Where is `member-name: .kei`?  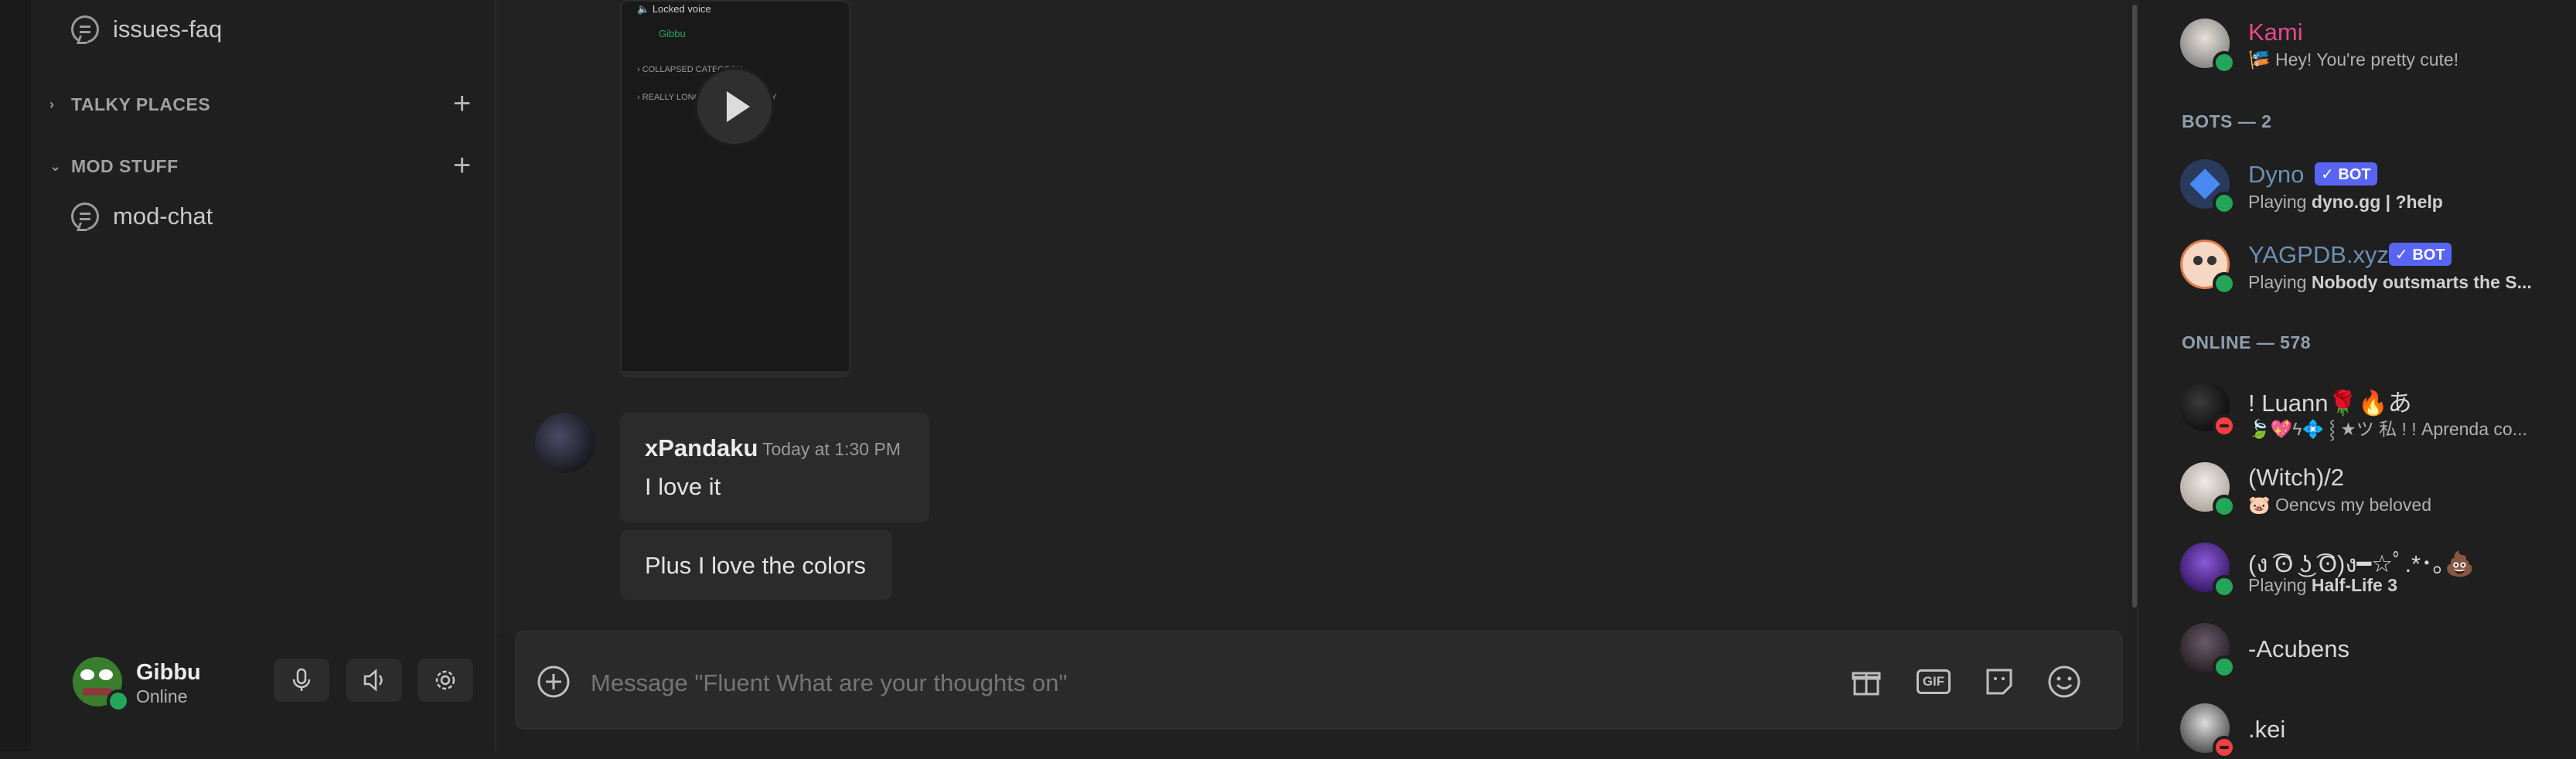
member-name: .kei is located at coordinates (2266, 730).